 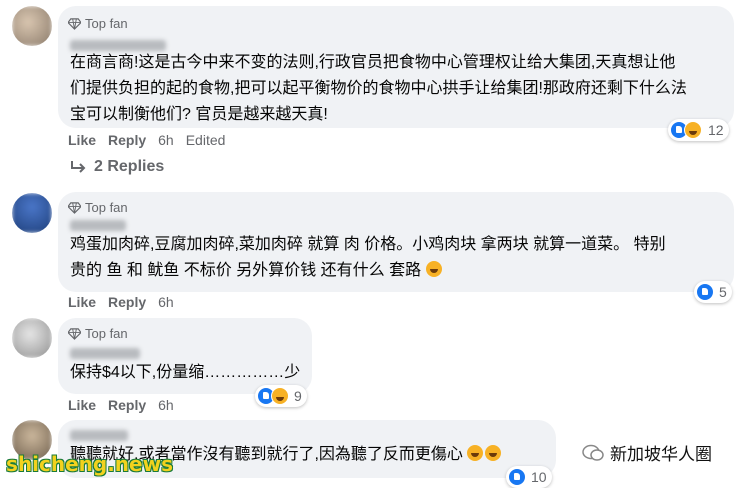 I want to click on reaction-summary: 10, so click(x=529, y=477).